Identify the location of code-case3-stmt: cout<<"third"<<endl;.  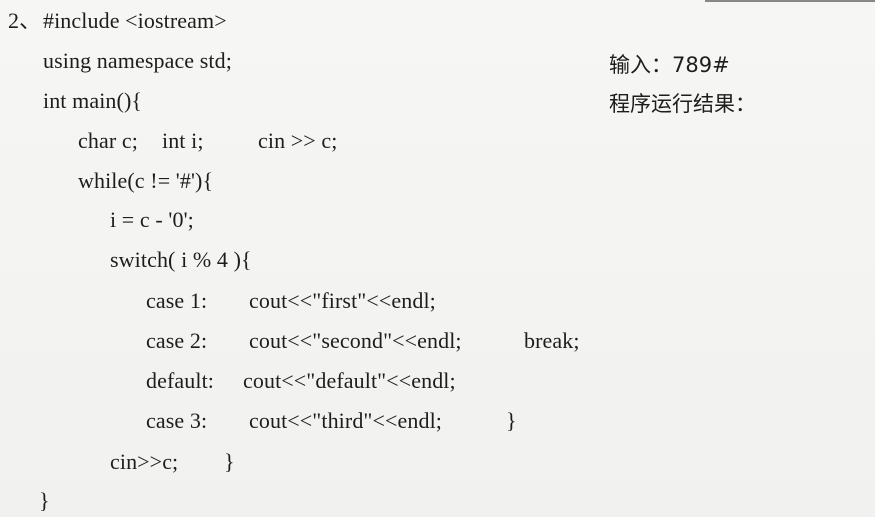
(346, 420).